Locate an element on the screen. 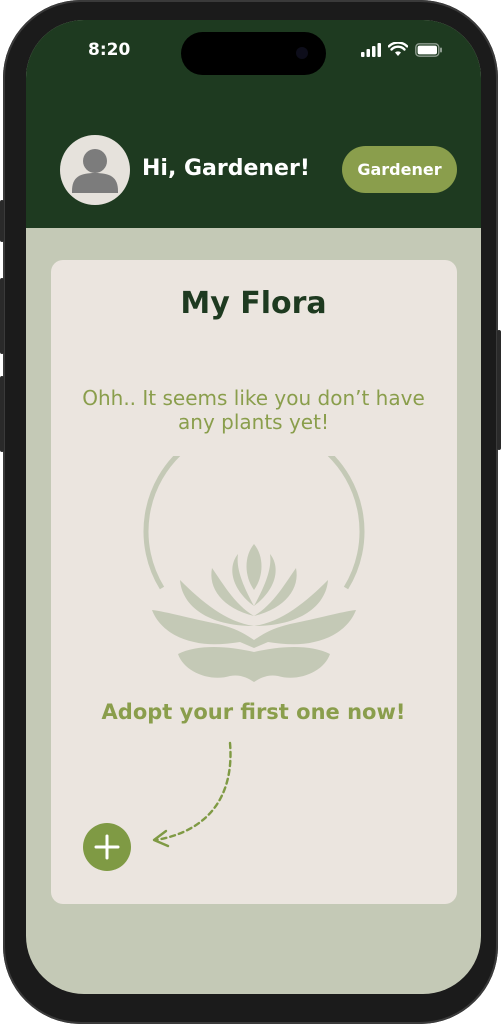 The height and width of the screenshot is (1024, 501). greeting-text: Hi, Gardener! is located at coordinates (226, 168).